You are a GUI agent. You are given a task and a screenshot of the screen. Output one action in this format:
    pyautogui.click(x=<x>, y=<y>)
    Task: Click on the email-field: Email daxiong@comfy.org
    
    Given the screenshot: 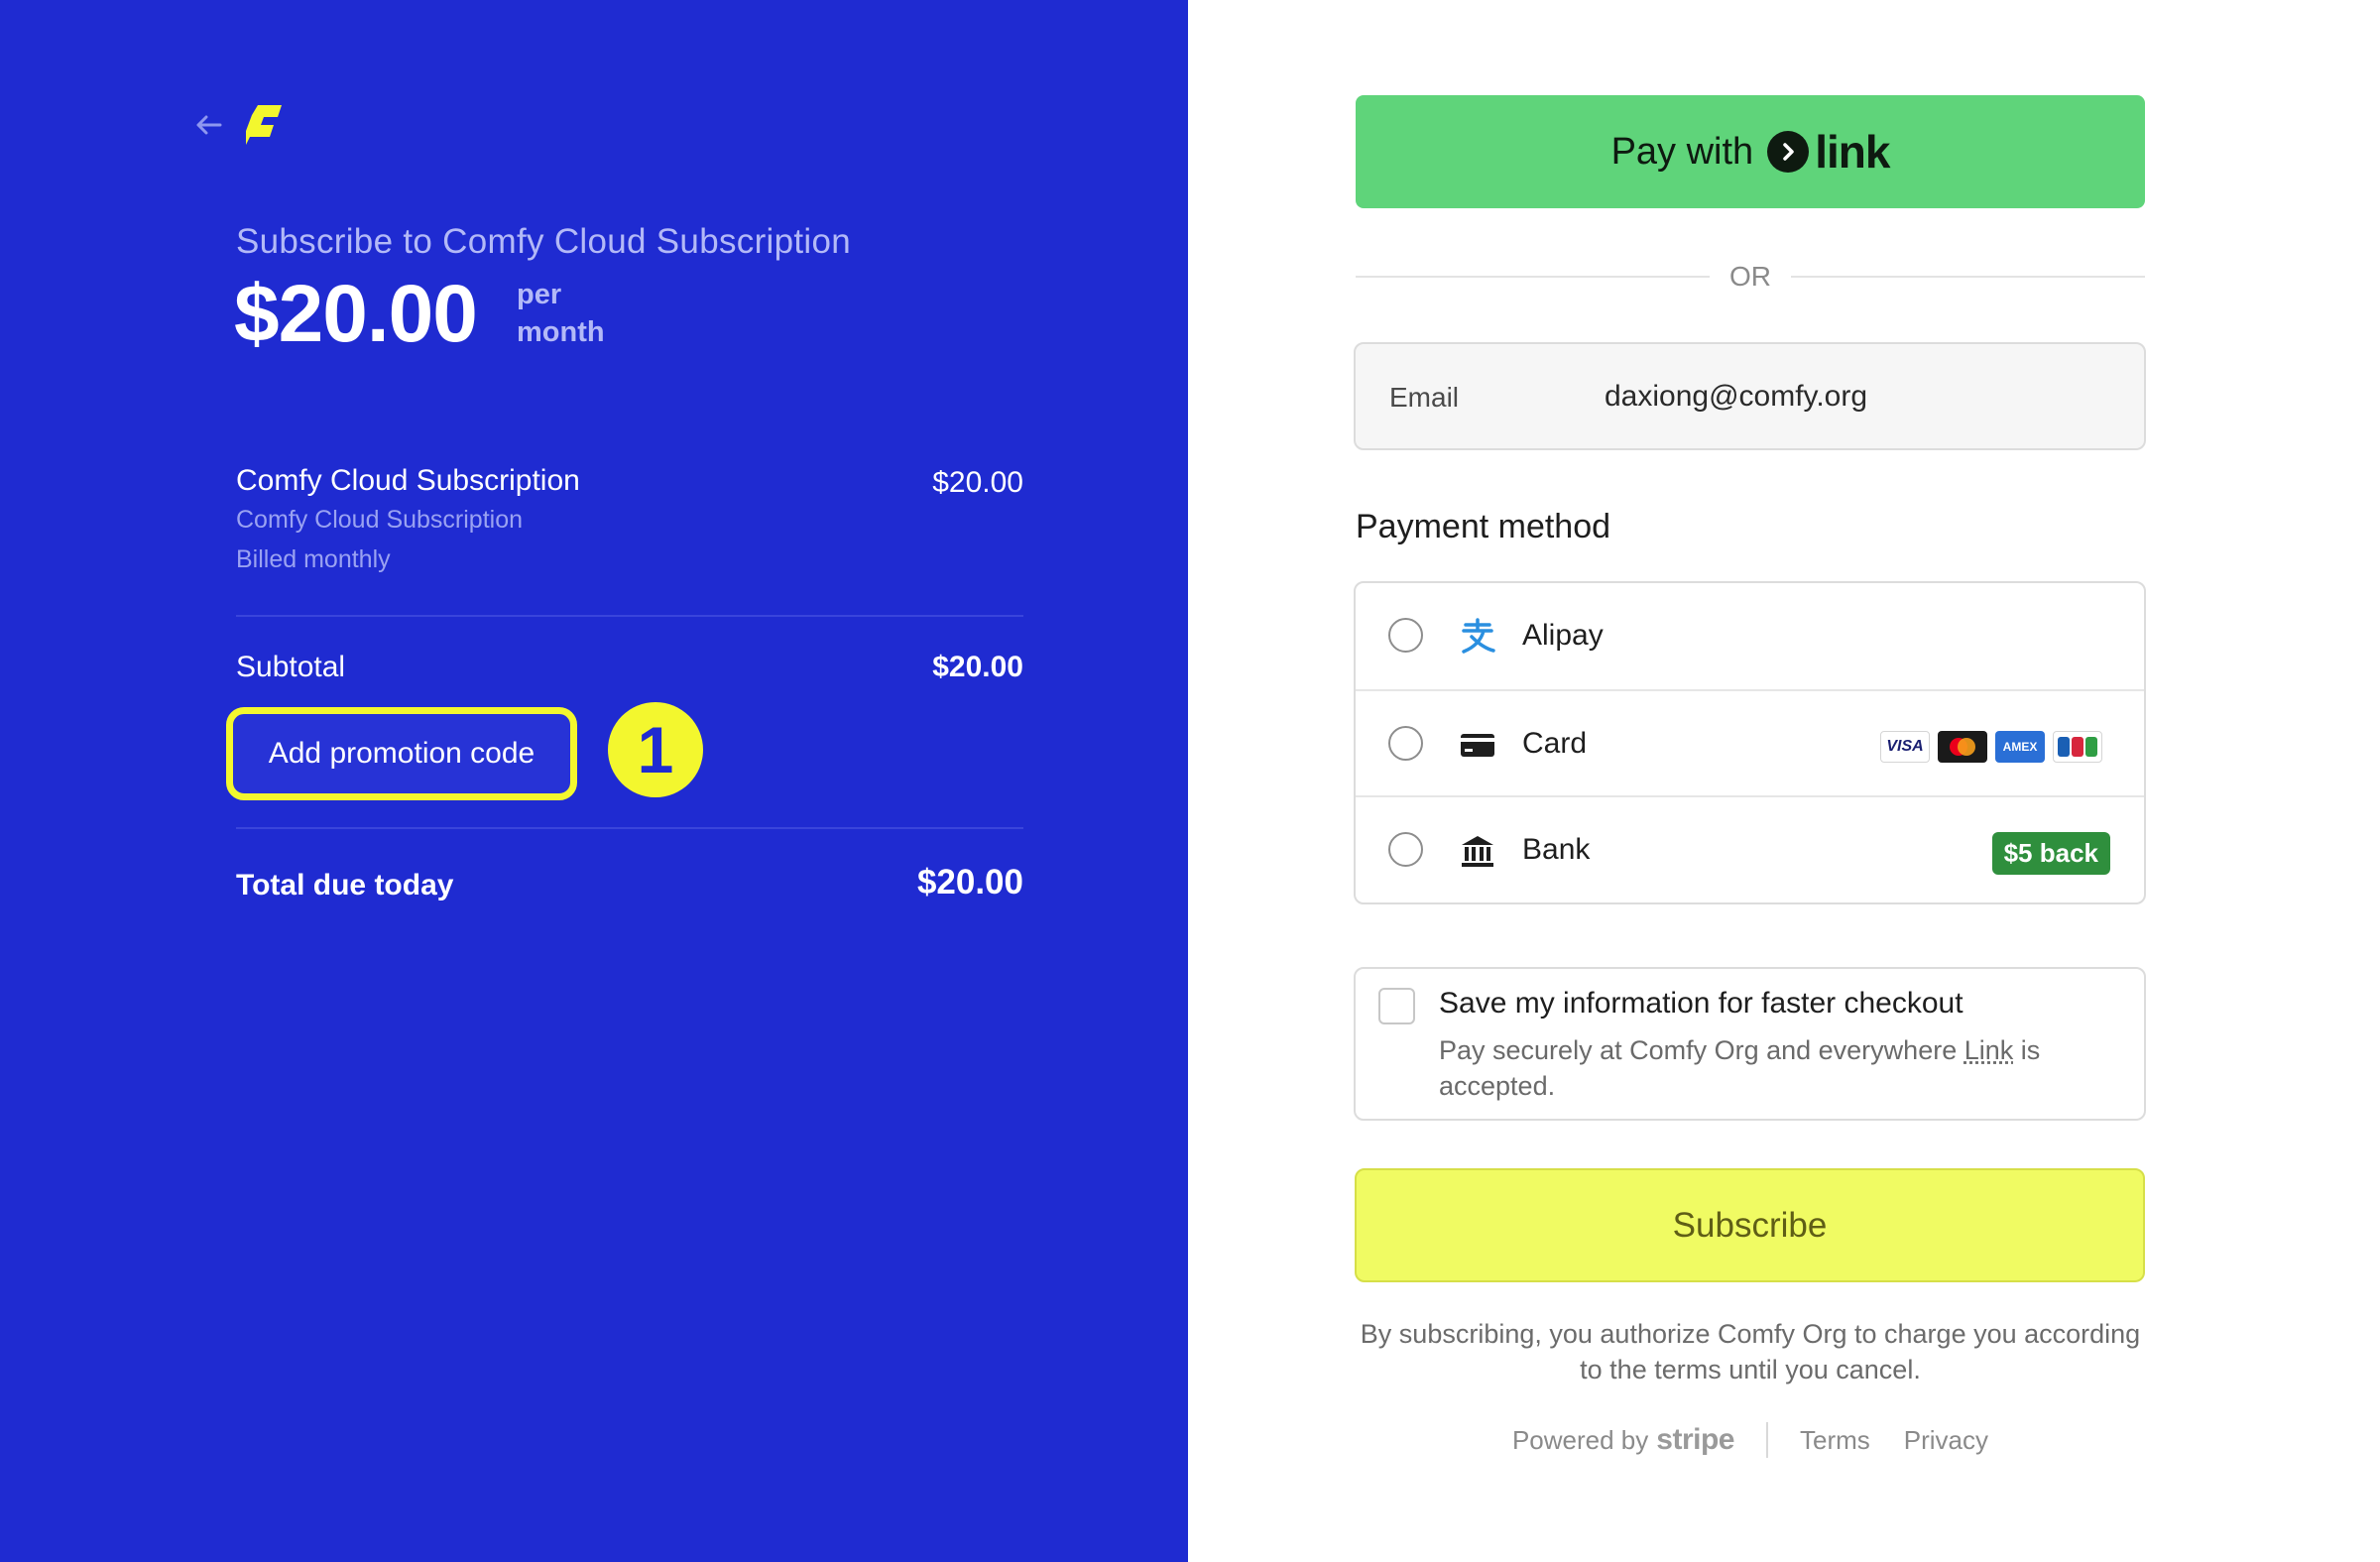 What is the action you would take?
    pyautogui.click(x=1750, y=396)
    